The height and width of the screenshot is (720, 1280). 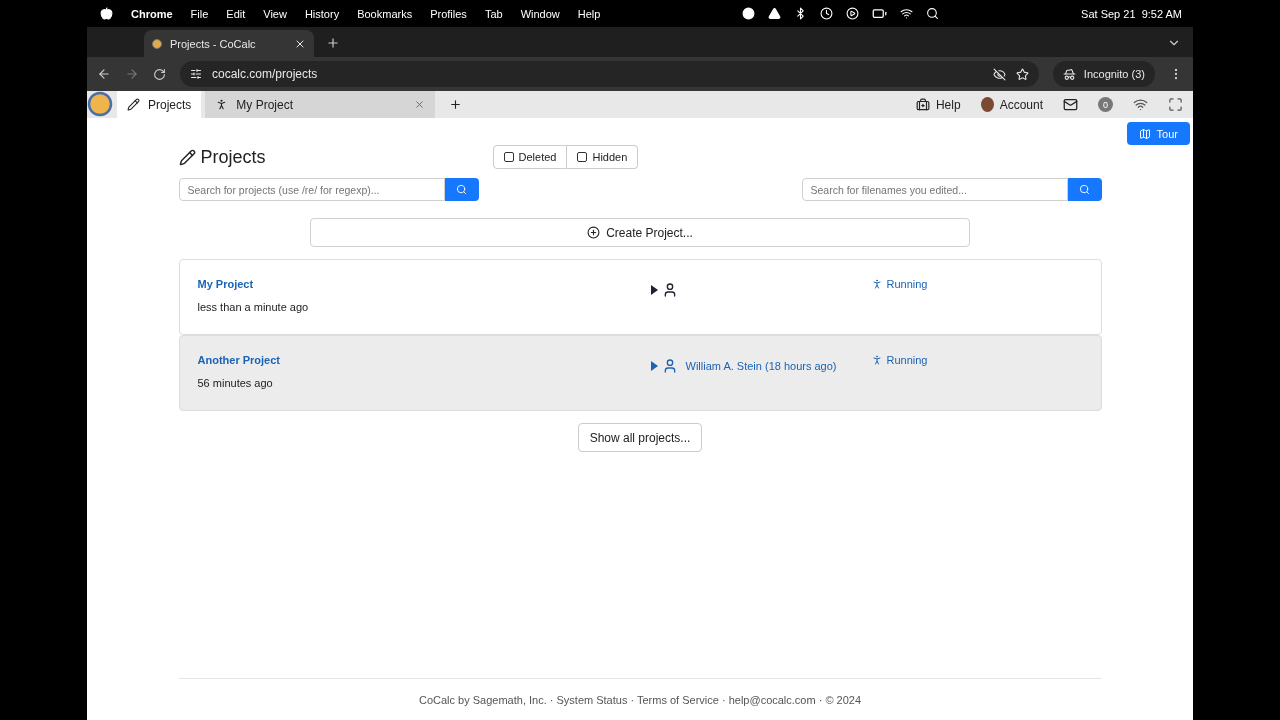 What do you see at coordinates (132, 74) in the screenshot?
I see `forward-icon` at bounding box center [132, 74].